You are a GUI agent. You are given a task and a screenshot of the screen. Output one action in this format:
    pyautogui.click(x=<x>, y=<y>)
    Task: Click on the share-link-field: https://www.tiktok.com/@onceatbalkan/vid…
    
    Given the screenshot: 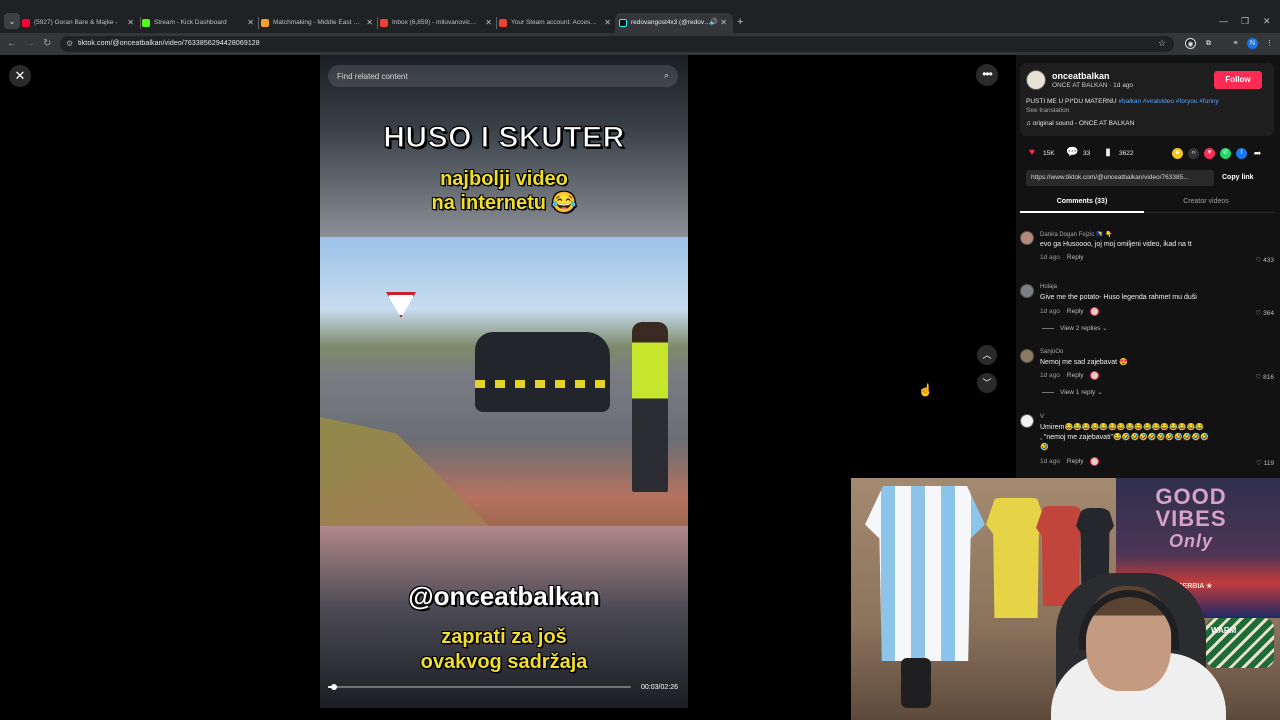 What is the action you would take?
    pyautogui.click(x=1120, y=178)
    